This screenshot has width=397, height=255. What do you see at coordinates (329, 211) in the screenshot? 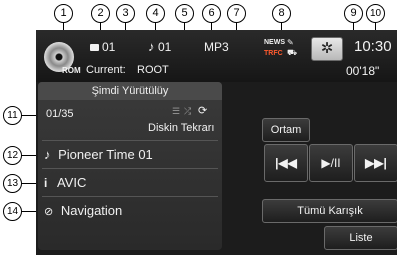
I see `shuffle-all-button: Tümü Karışık` at bounding box center [329, 211].